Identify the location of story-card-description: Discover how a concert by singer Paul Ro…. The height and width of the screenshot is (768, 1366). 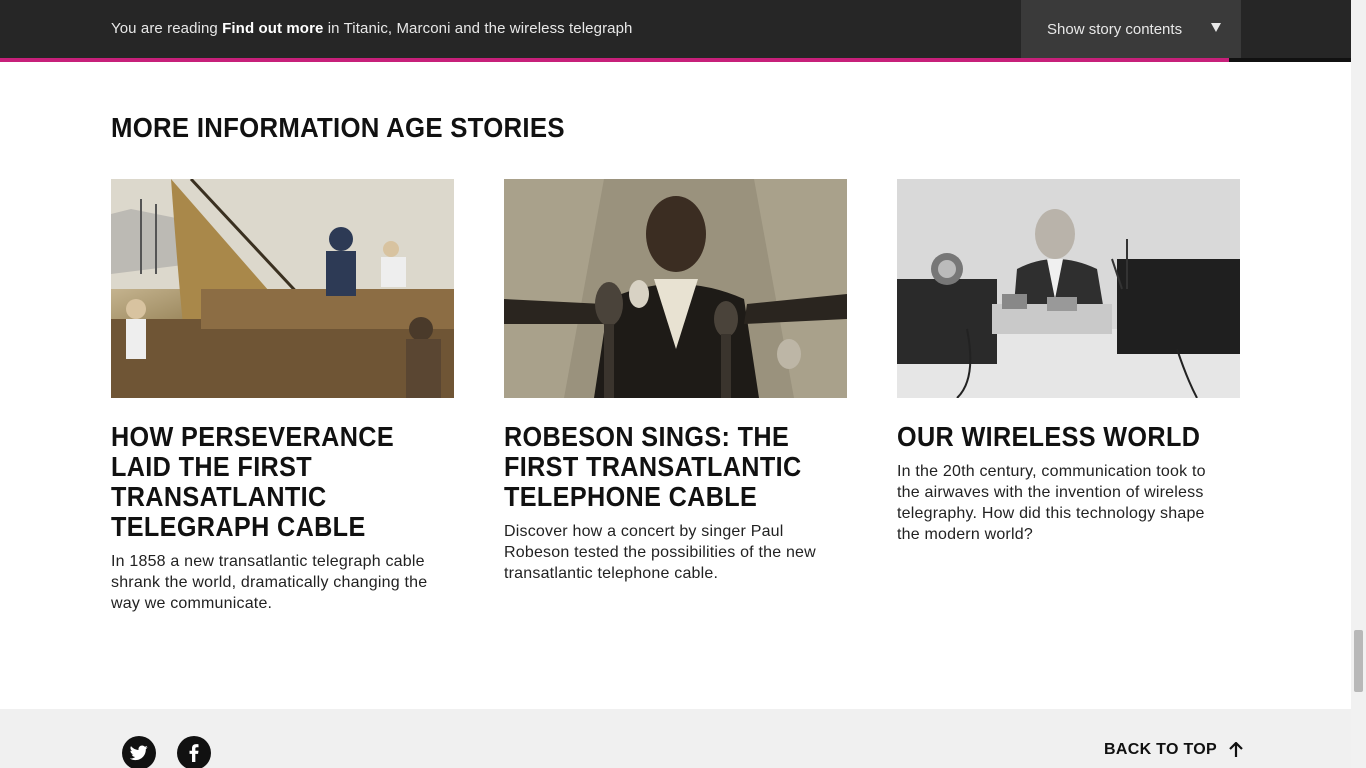
(660, 552).